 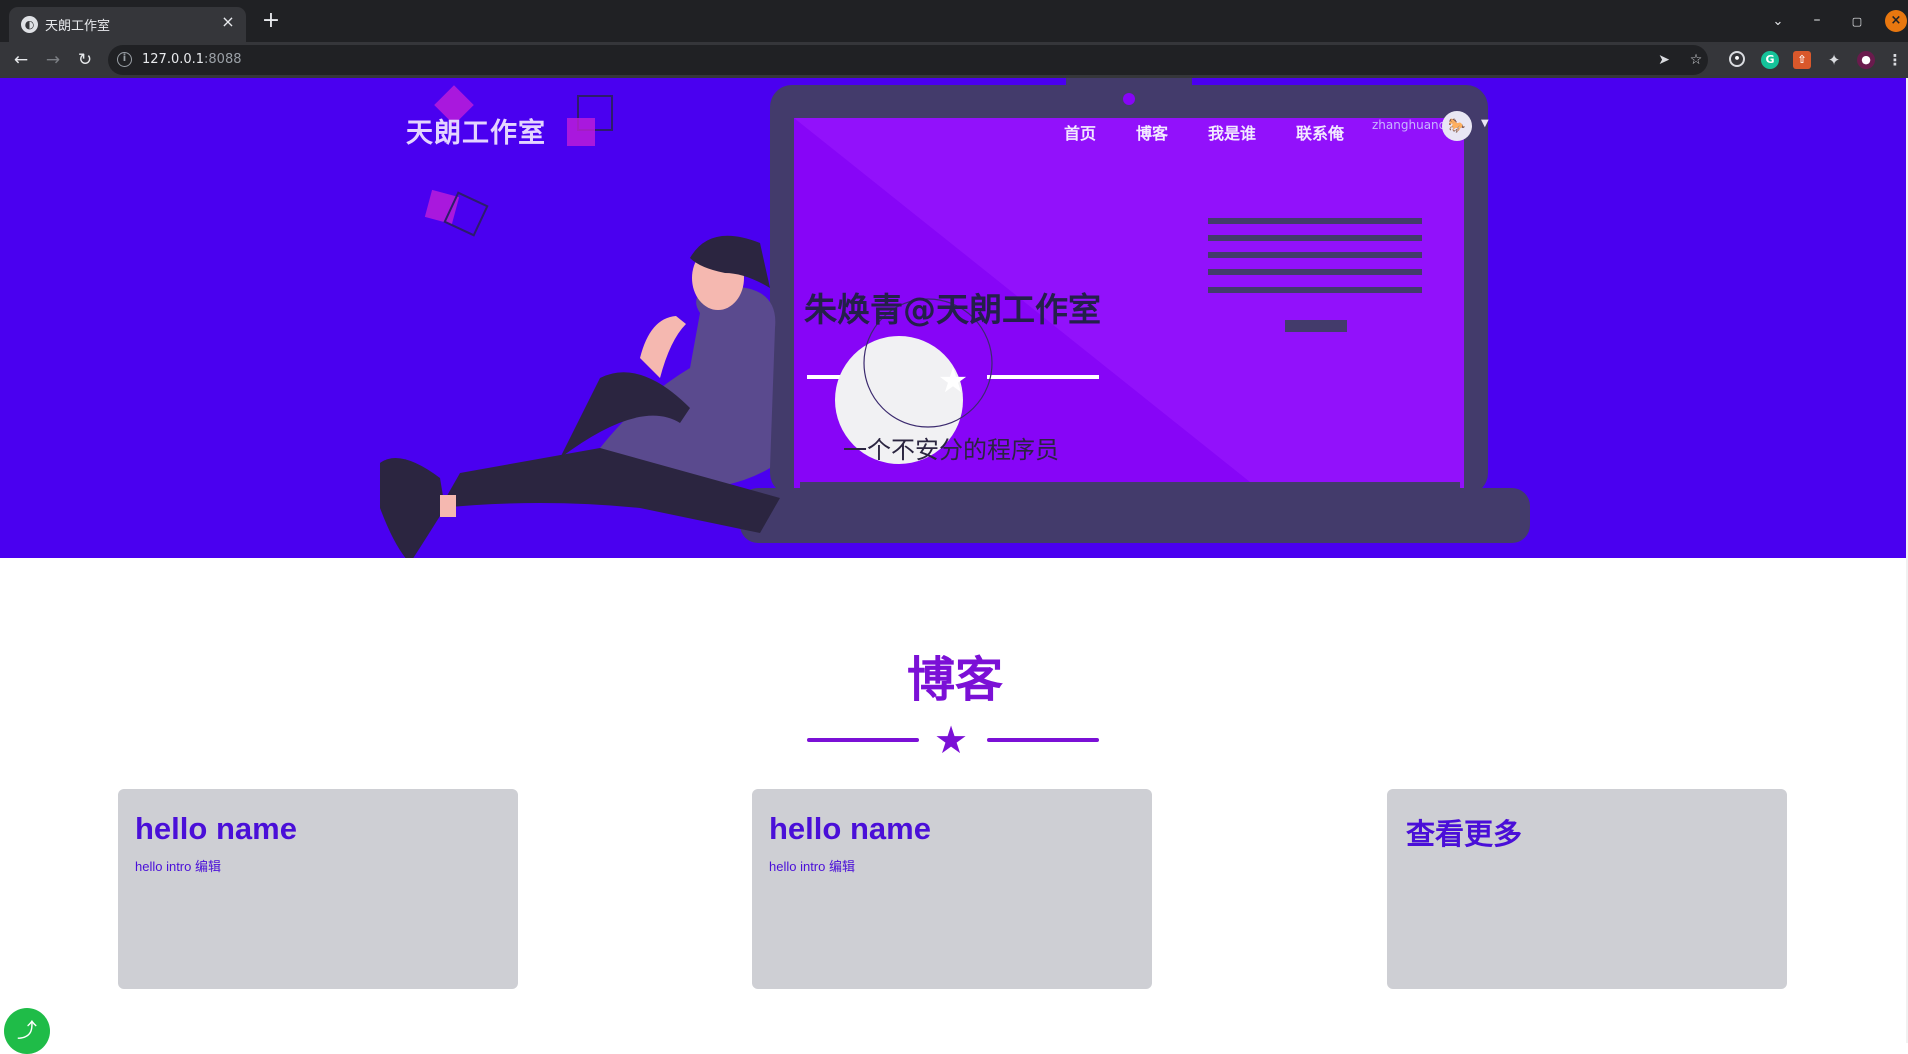 I want to click on forward-icon: →, so click(x=53, y=60).